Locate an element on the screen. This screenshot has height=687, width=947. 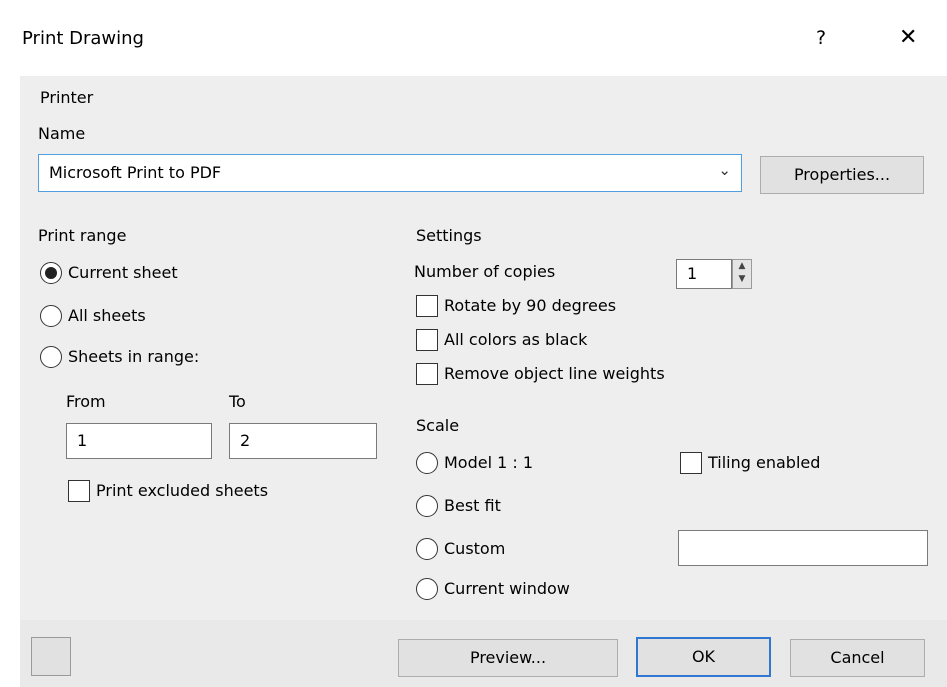
spin-up-icon: ▲ is located at coordinates (742, 266).